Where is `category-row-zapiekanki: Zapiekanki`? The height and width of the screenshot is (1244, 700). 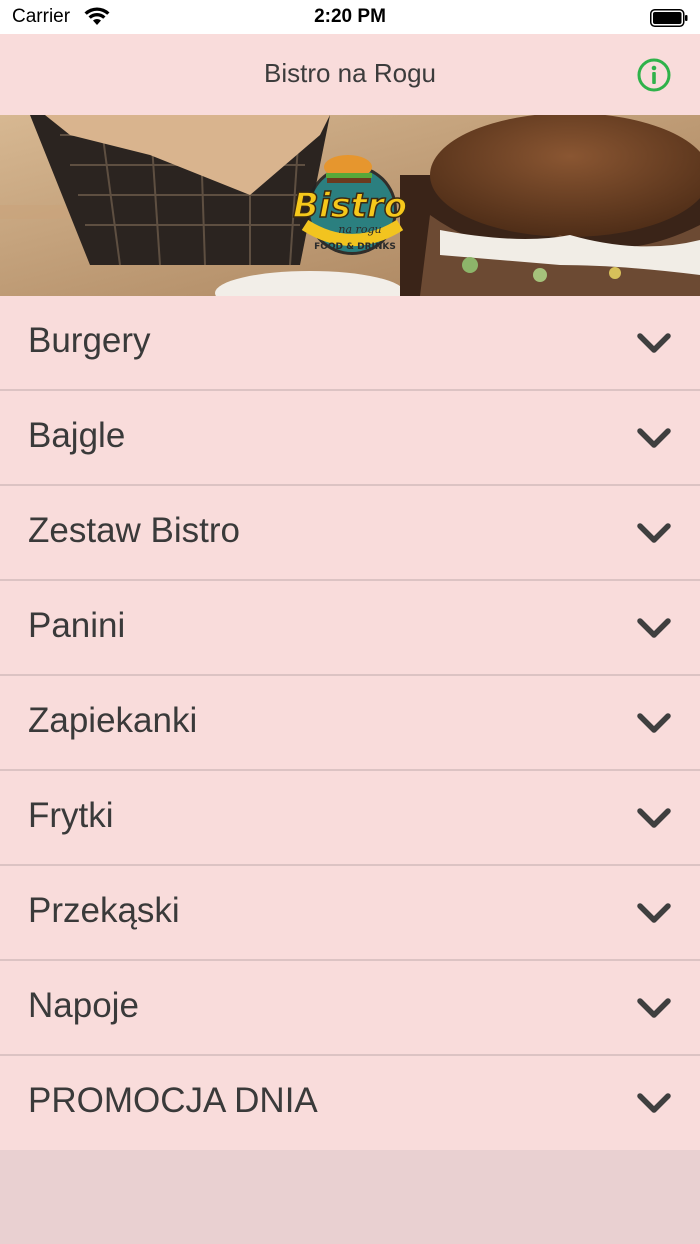 category-row-zapiekanki: Zapiekanki is located at coordinates (350, 723).